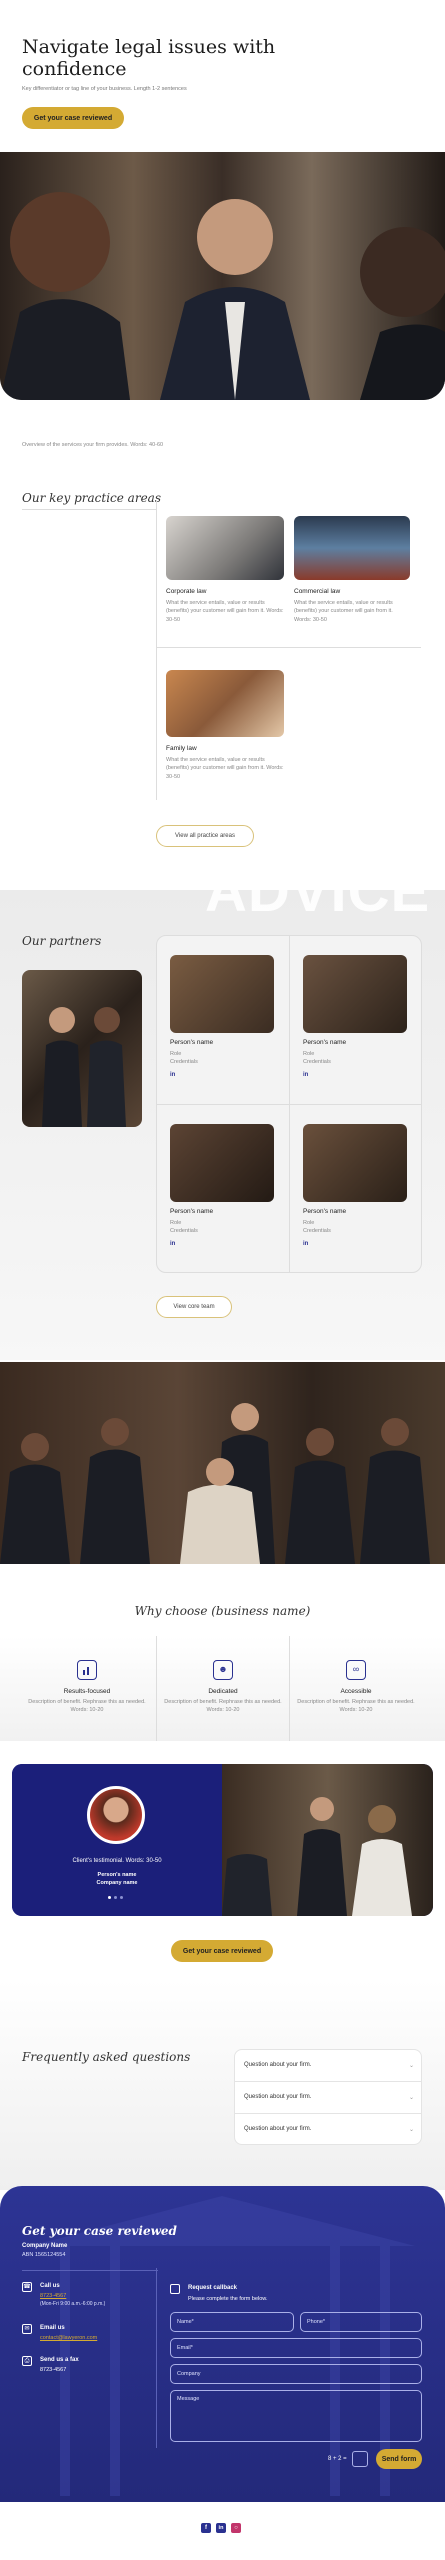  Describe the element at coordinates (175, 2289) in the screenshot. I see `callback-icon` at that location.